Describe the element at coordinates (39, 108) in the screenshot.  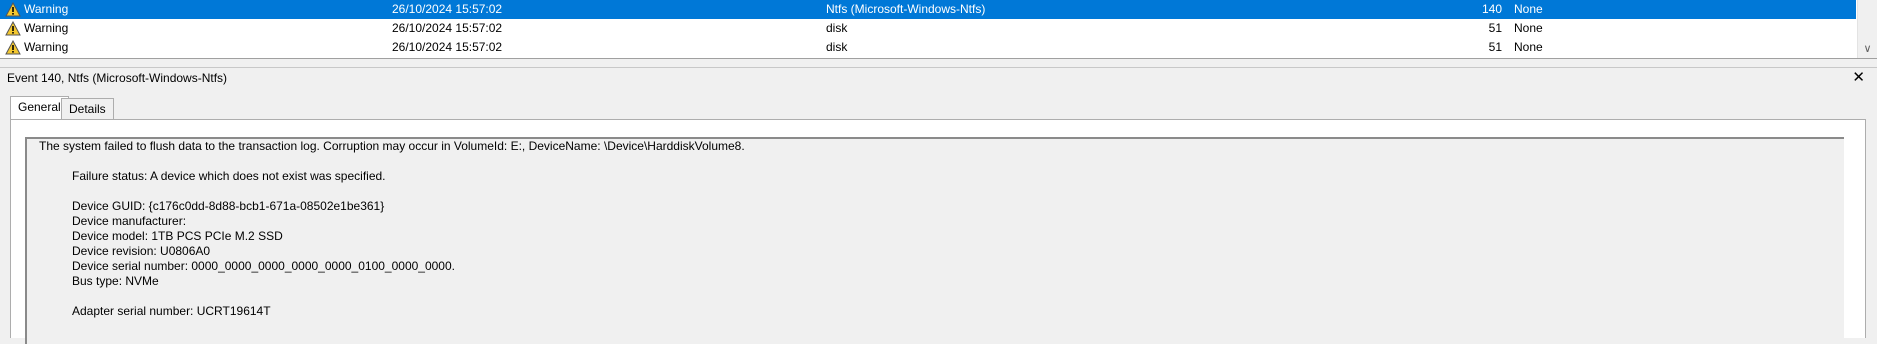
I see `tab-general: General` at that location.